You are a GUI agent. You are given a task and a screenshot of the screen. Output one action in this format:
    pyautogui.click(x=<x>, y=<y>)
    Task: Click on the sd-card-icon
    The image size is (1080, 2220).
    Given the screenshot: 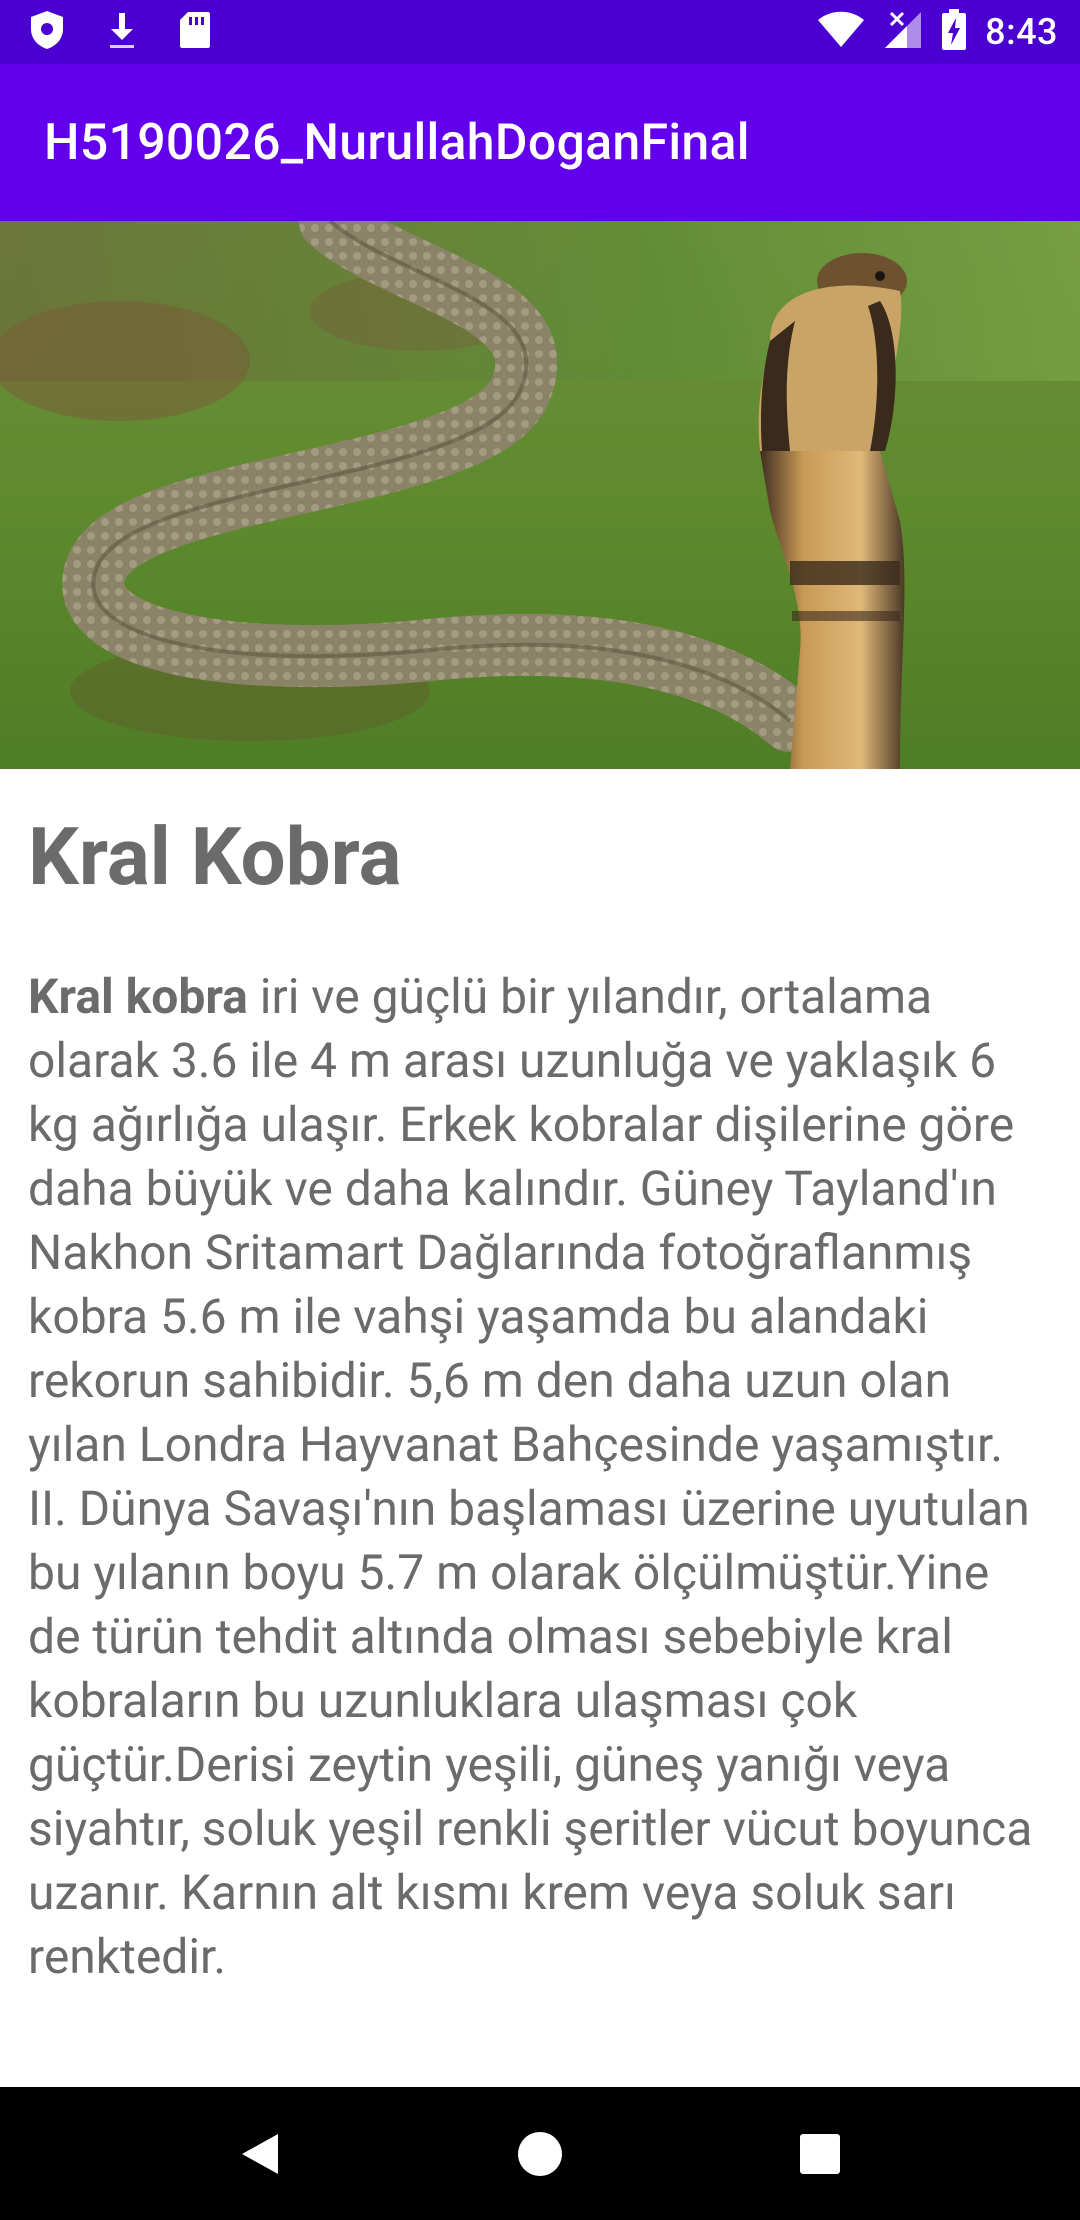 What is the action you would take?
    pyautogui.click(x=195, y=32)
    